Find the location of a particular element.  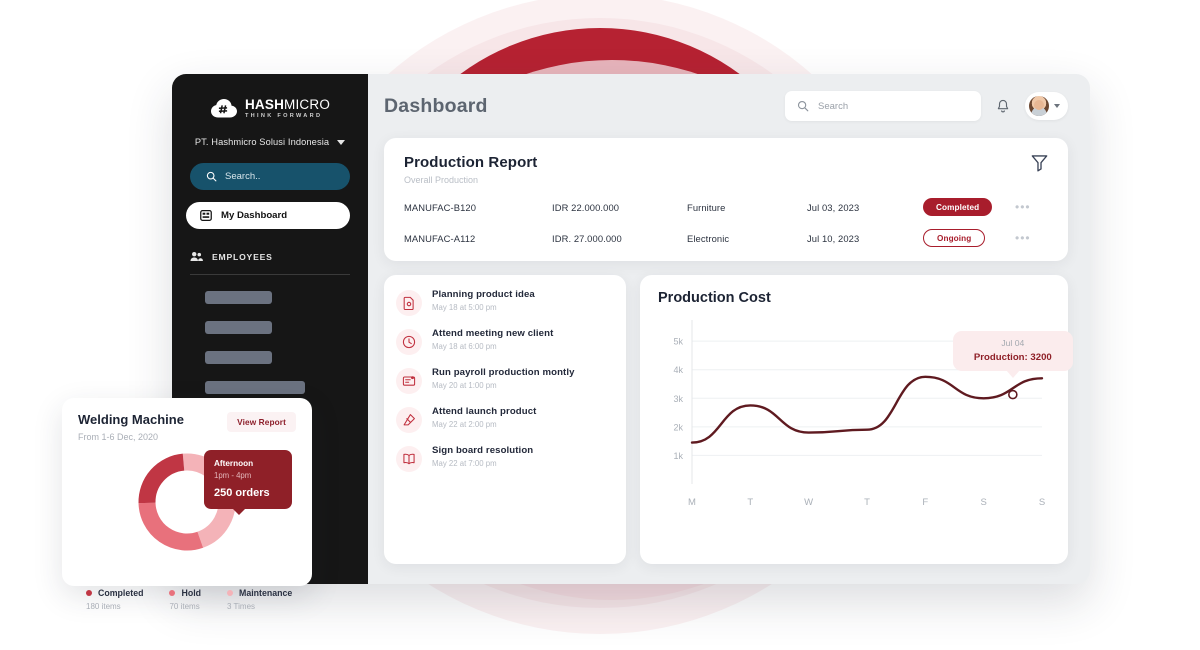

legend-item-top: Completed is located at coordinates (114, 593).